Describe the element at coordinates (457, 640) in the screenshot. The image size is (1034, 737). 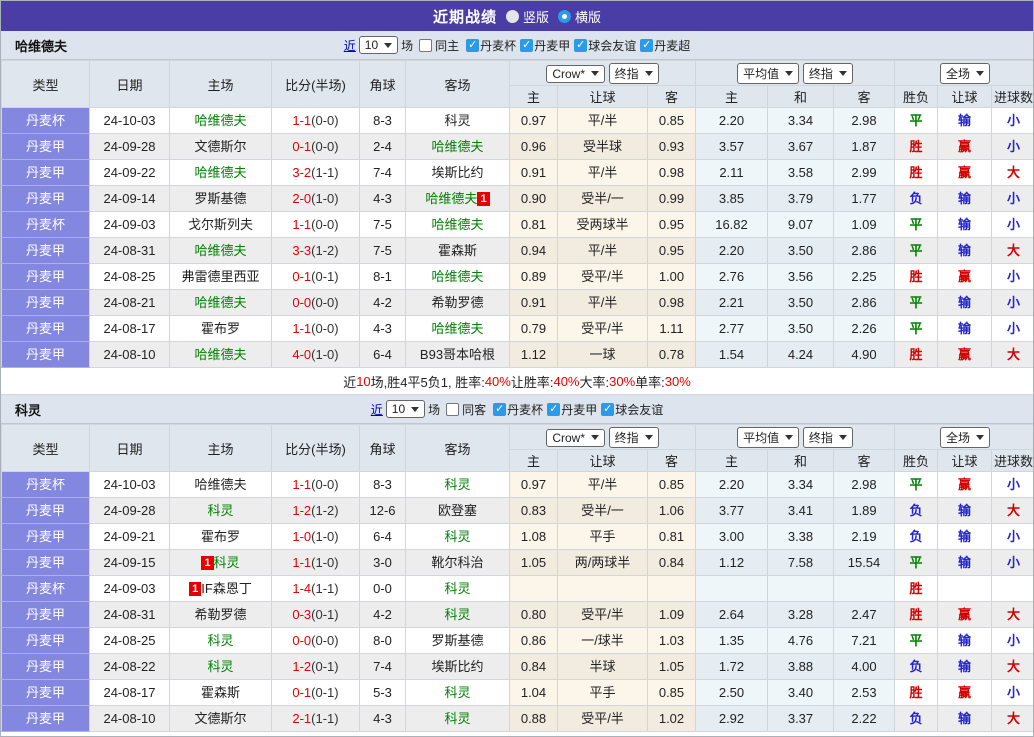
I see `away-team-name: 罗斯基德` at that location.